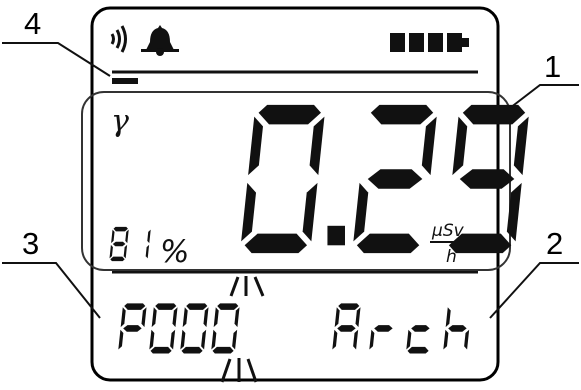 The width and height of the screenshot is (581, 390). What do you see at coordinates (174, 252) in the screenshot?
I see `percent-sign: %` at bounding box center [174, 252].